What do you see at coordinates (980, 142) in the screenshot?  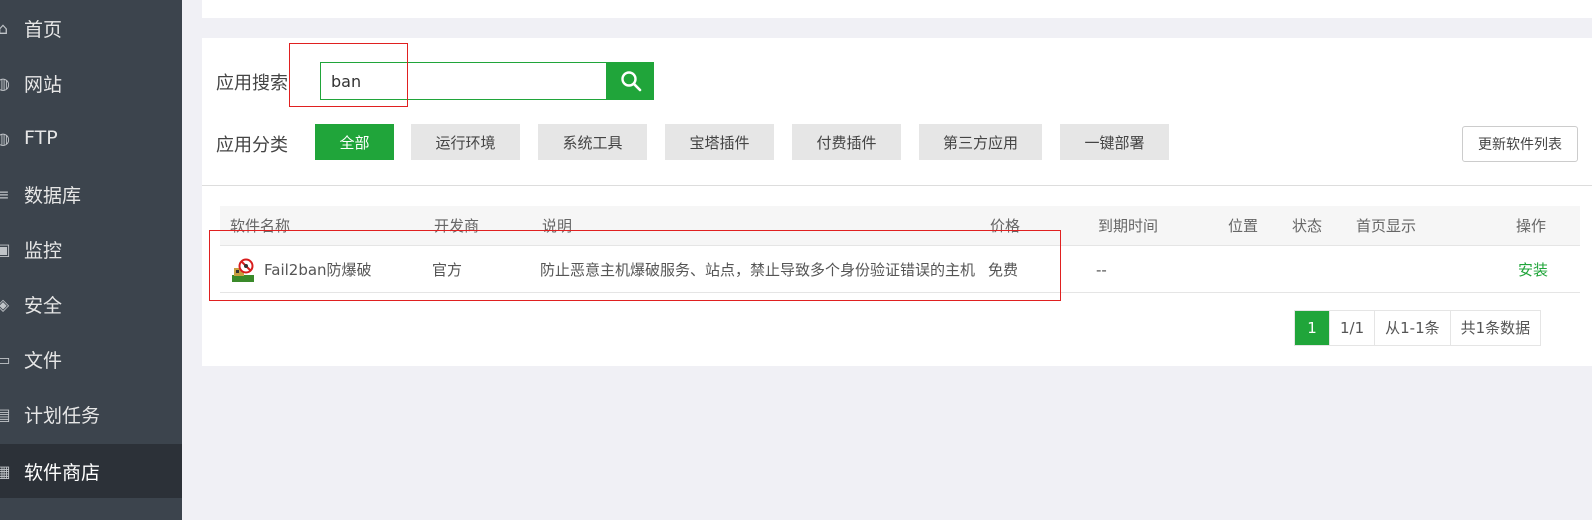 I see `category-third-party: 第三方应用` at bounding box center [980, 142].